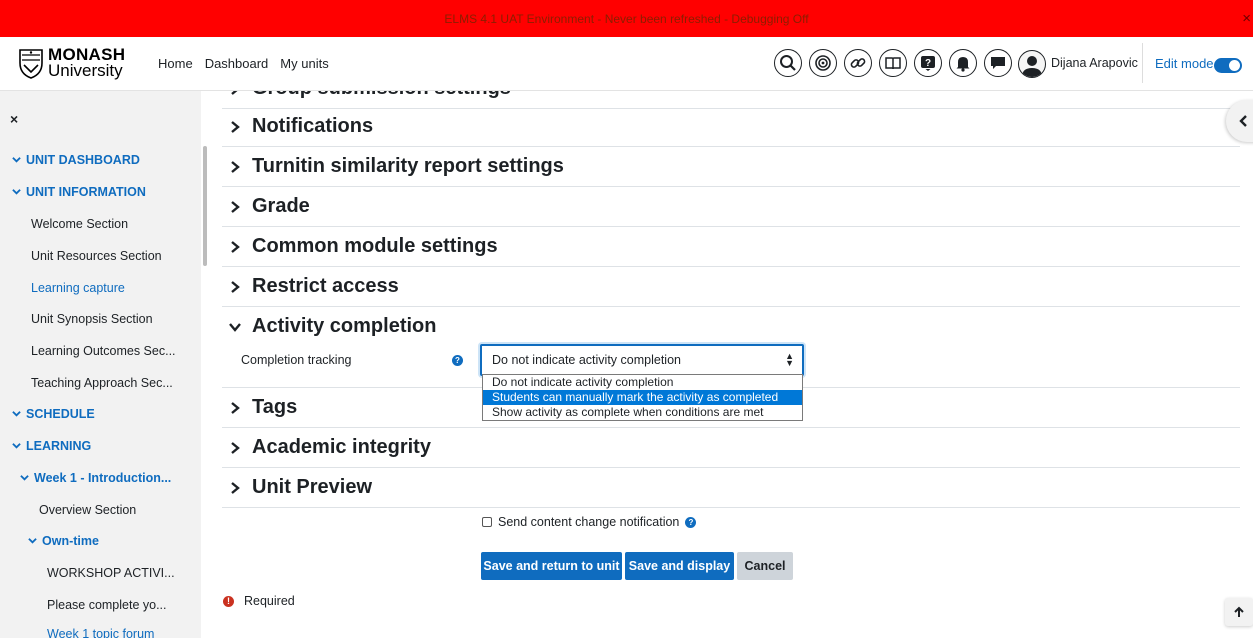  I want to click on section-grade: Grade, so click(731, 207).